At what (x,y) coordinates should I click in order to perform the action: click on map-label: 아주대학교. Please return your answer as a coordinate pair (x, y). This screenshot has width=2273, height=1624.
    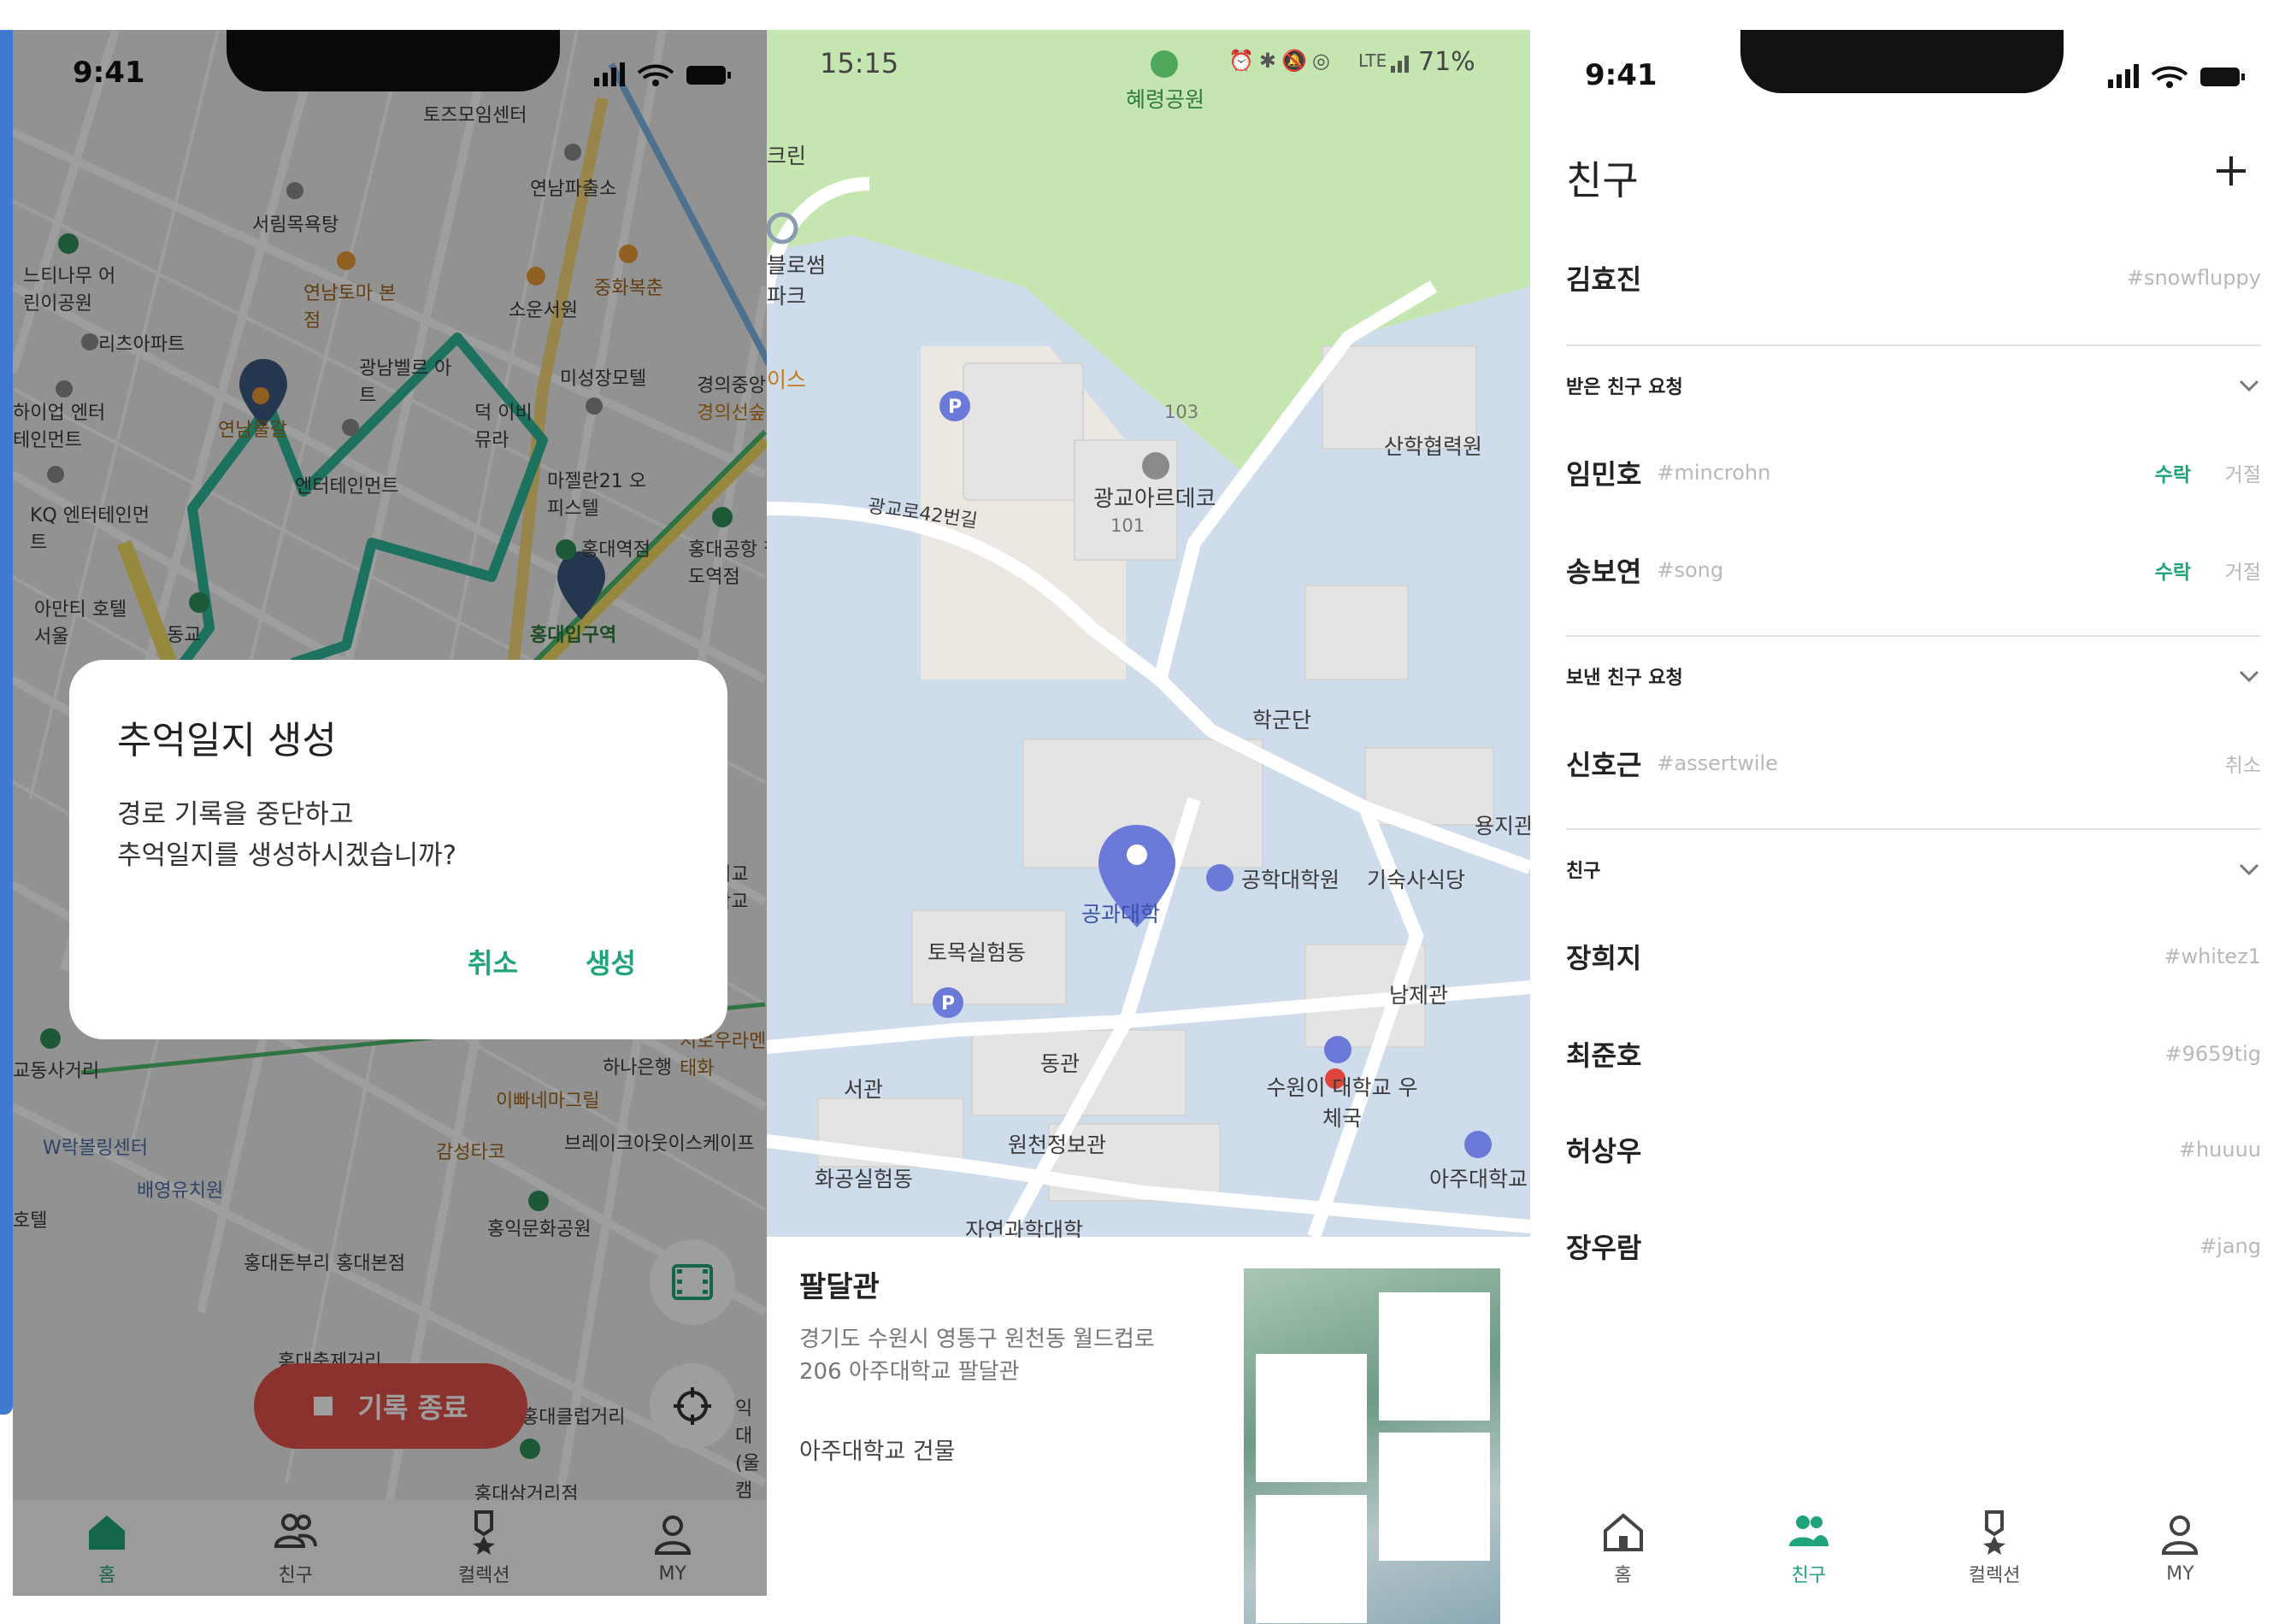
    Looking at the image, I should click on (1479, 1179).